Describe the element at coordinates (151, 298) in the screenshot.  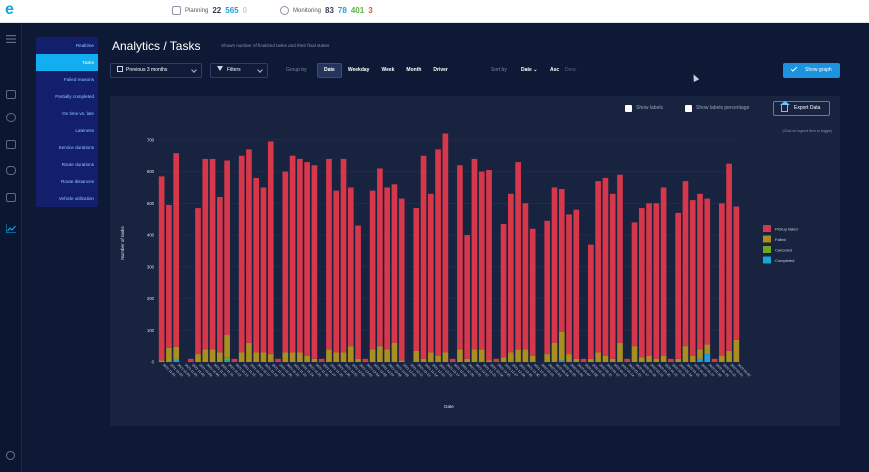
I see `y-tick-label: 200` at that location.